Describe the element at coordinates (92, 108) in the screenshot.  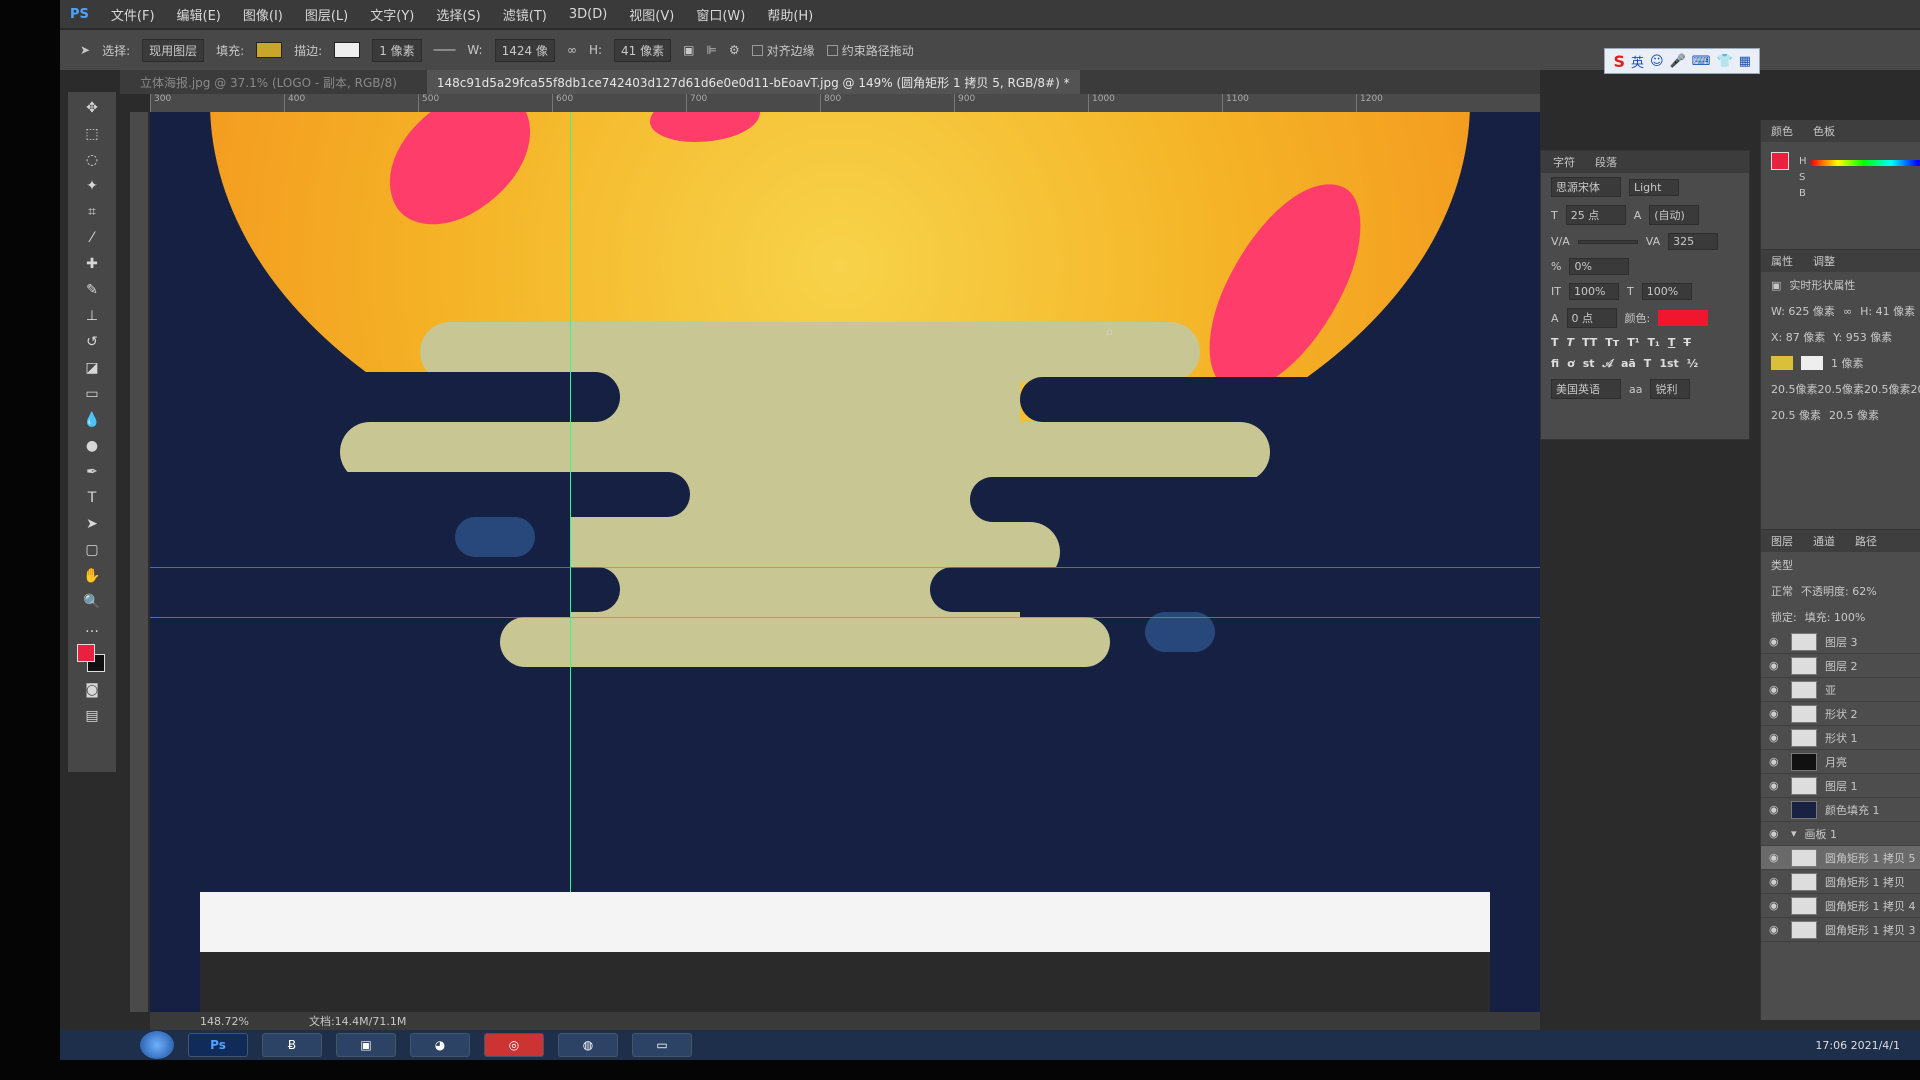
I see `move-tool-icon: ✥` at that location.